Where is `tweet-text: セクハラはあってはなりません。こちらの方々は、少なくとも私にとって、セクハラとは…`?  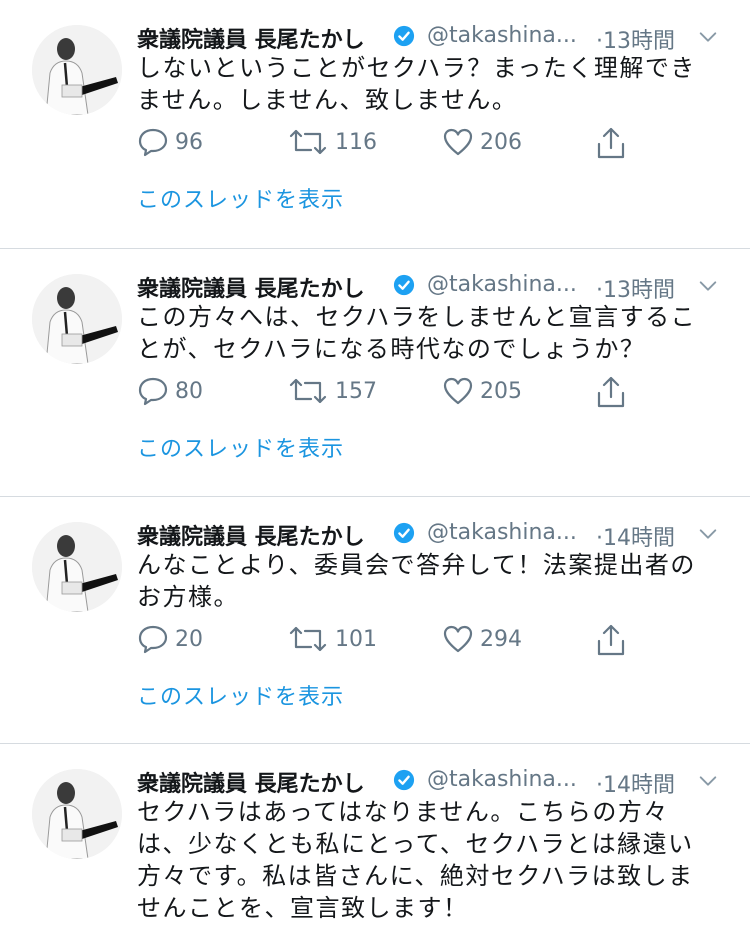
tweet-text: セクハラはあってはなりません。こちらの方々は、少なくとも私にとって、セクハラとは… is located at coordinates (415, 860).